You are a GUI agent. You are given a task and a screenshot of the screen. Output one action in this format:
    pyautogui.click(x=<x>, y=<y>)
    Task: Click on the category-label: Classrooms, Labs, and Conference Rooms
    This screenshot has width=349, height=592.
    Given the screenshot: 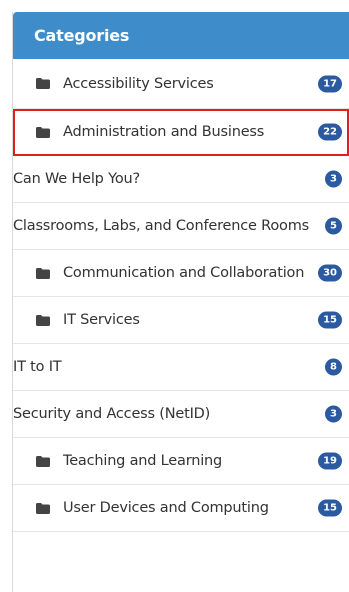 What is the action you would take?
    pyautogui.click(x=161, y=226)
    